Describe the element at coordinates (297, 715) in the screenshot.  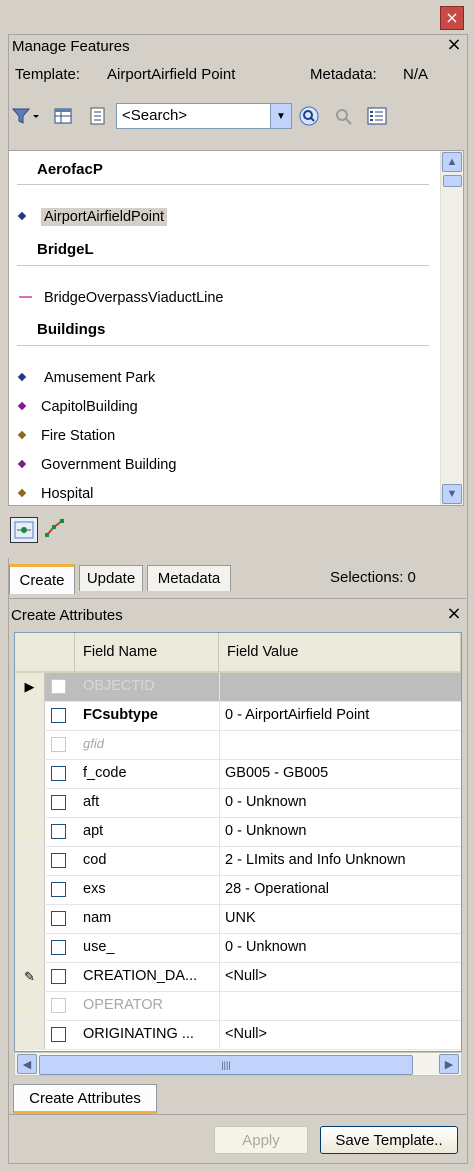
I see `field-value-cell: 0 - AirportAirfield Point` at that location.